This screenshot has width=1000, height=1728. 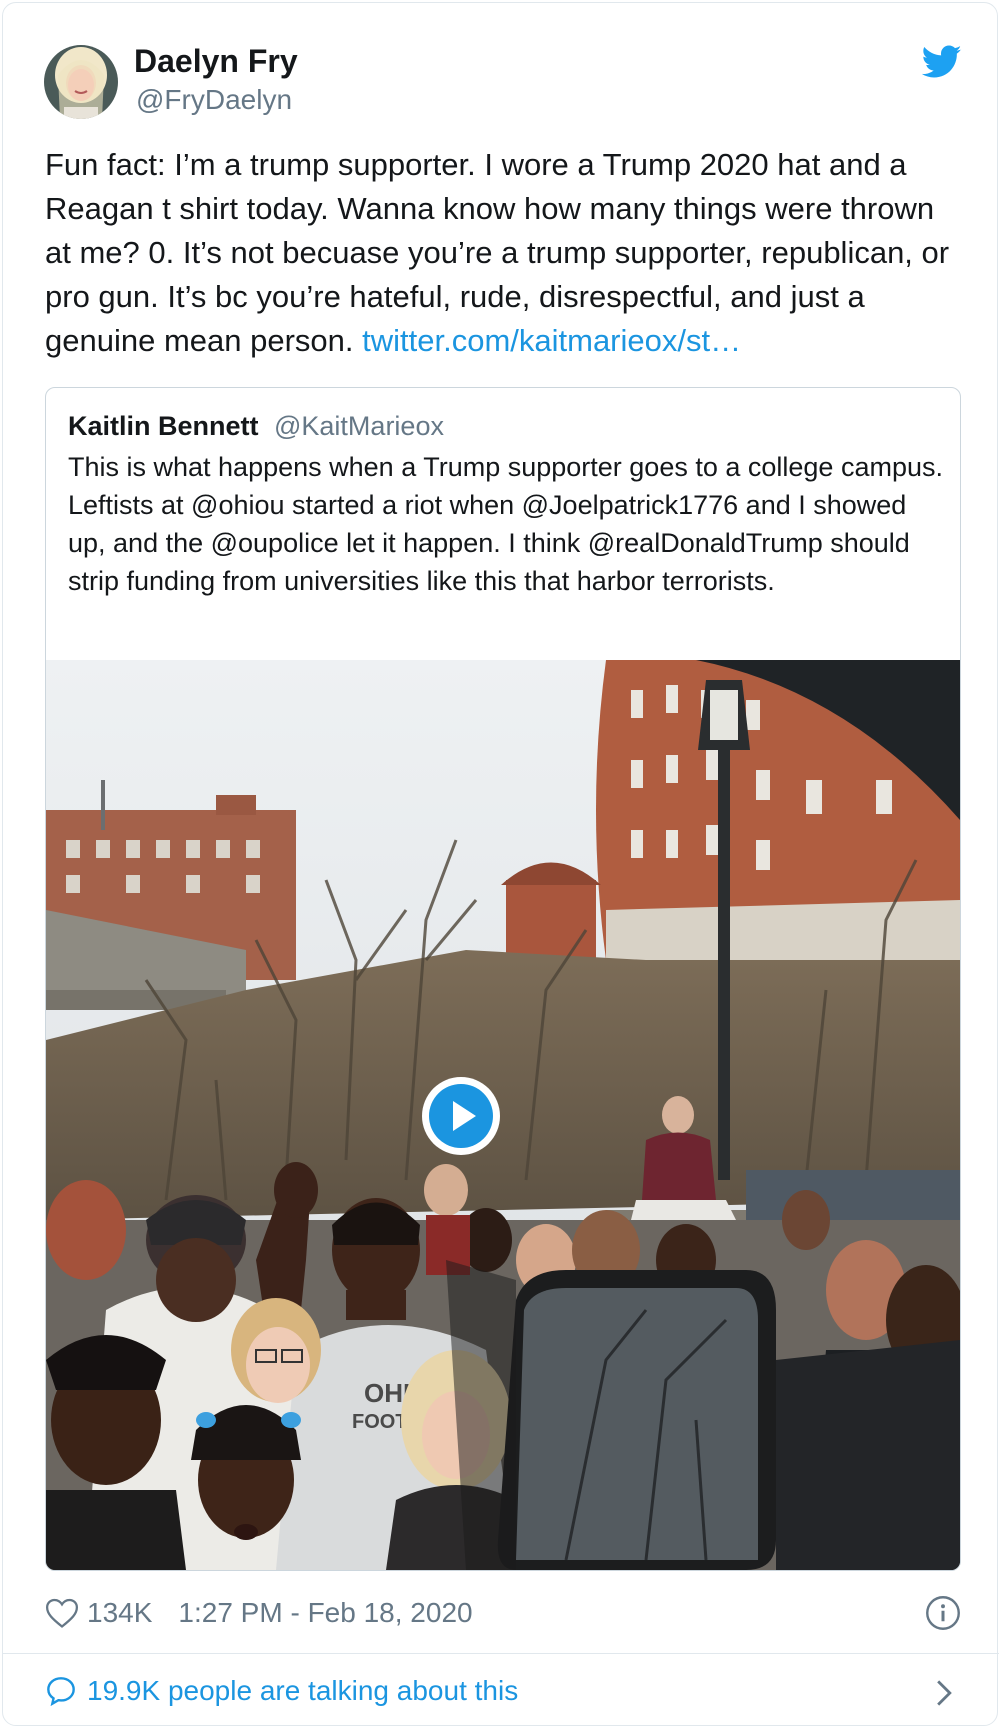 What do you see at coordinates (81, 82) in the screenshot?
I see `author-avatar` at bounding box center [81, 82].